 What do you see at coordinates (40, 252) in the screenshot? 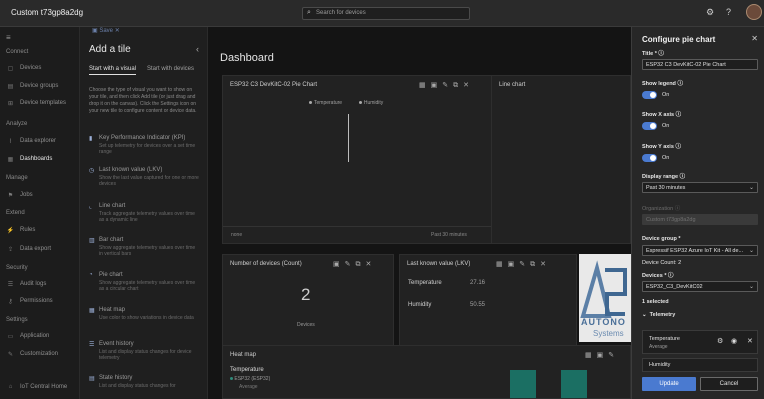
I see `nav-item-data-export: ⇪ Data export` at bounding box center [40, 252].